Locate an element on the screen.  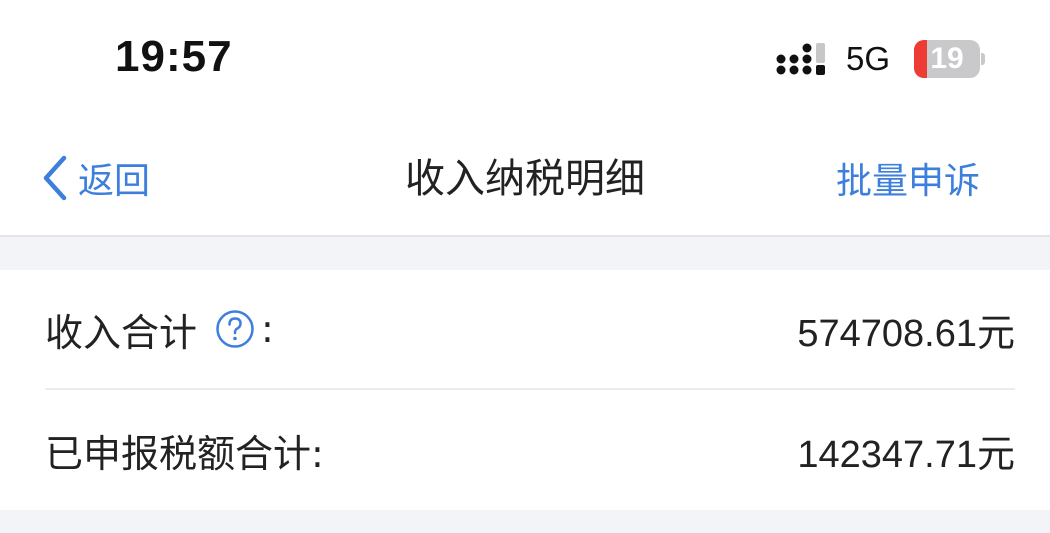
income-total-colon: : is located at coordinates (267, 329).